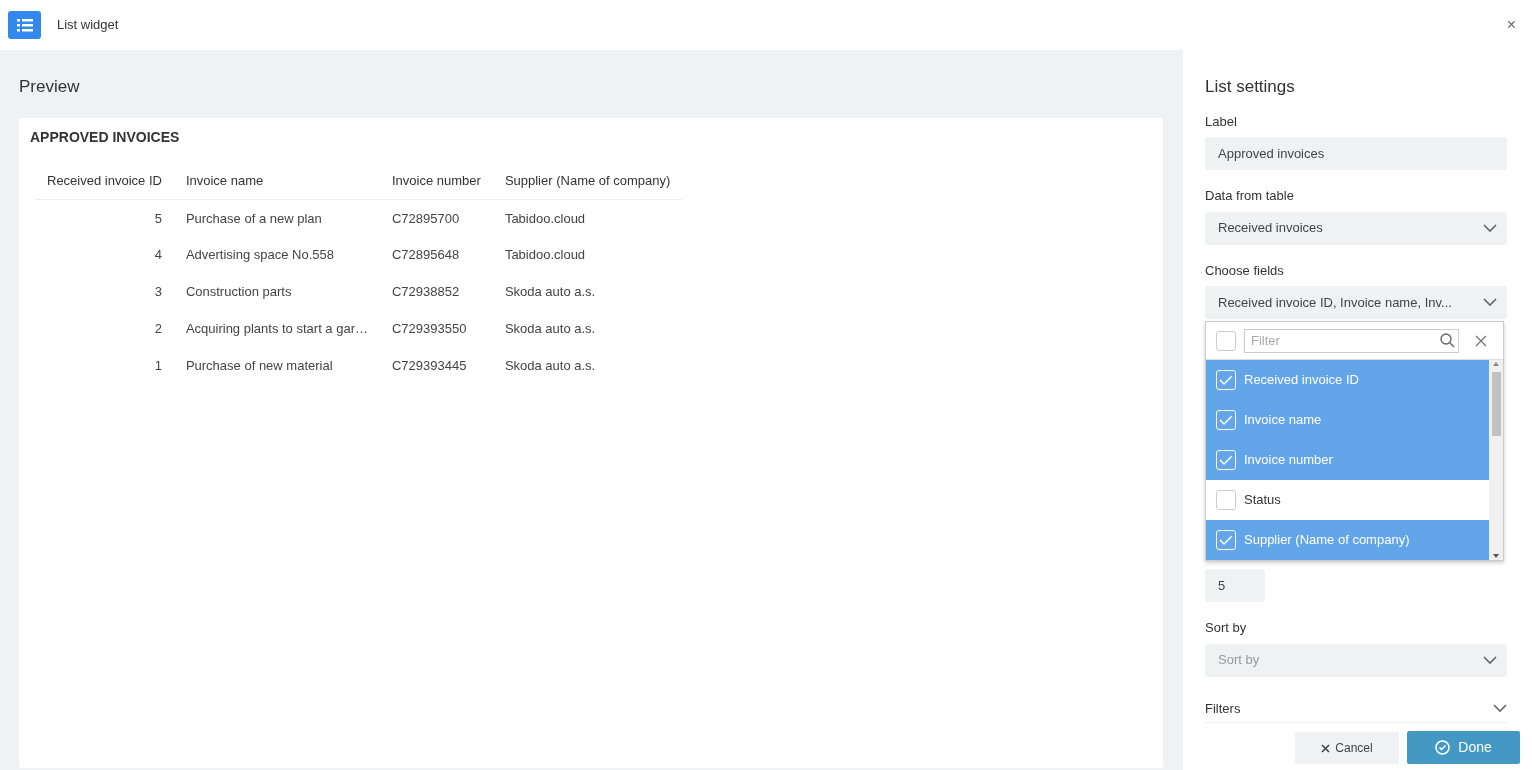 Image resolution: width=1532 pixels, height=770 pixels. I want to click on check-circle-icon, so click(1443, 747).